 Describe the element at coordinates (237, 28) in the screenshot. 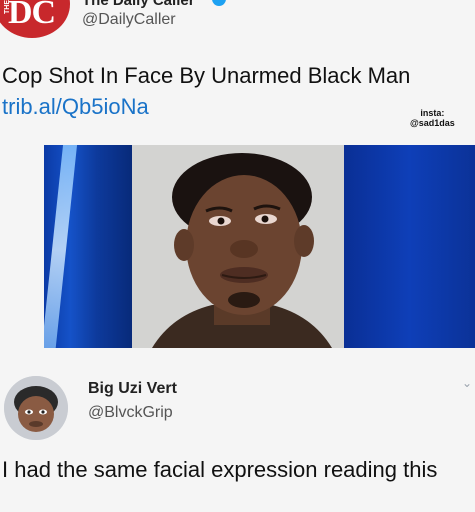

I see `tweet-header: THE DC The Daily Caller @DailyCaller` at that location.